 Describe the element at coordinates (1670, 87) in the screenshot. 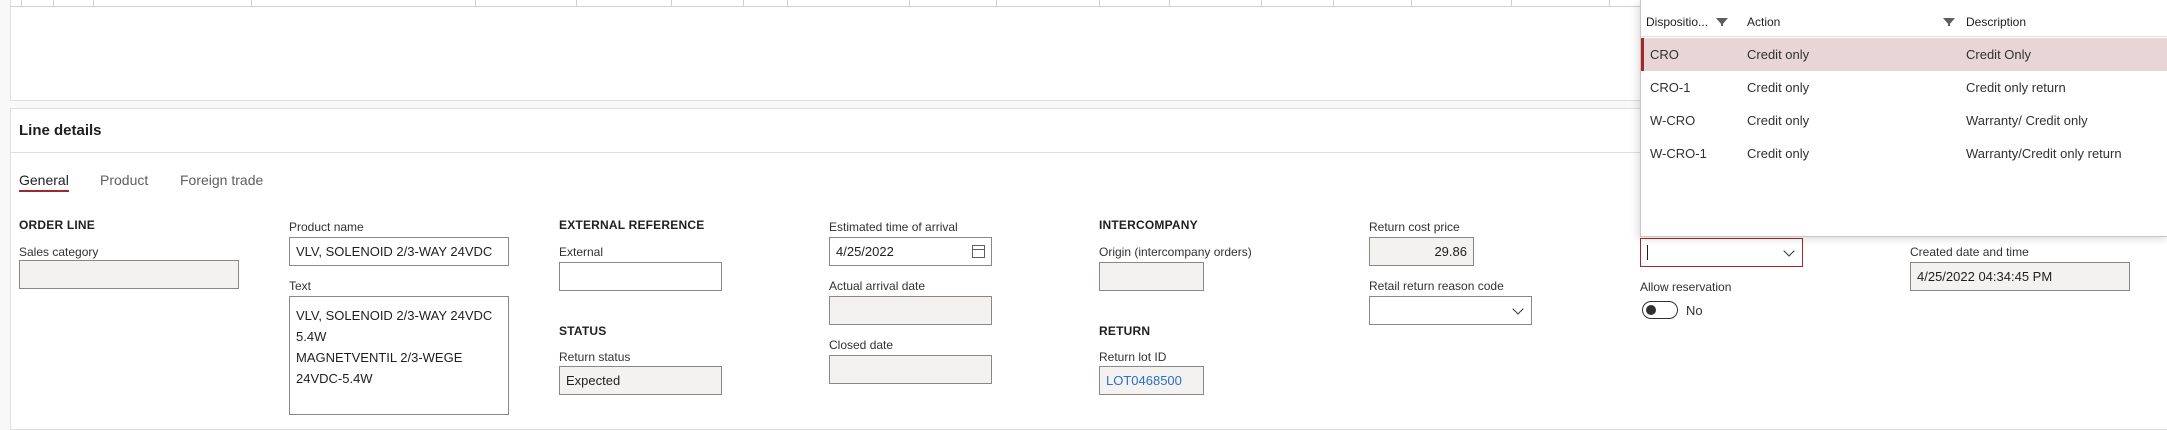

I see `lookup-cell-code: CRO-1` at that location.